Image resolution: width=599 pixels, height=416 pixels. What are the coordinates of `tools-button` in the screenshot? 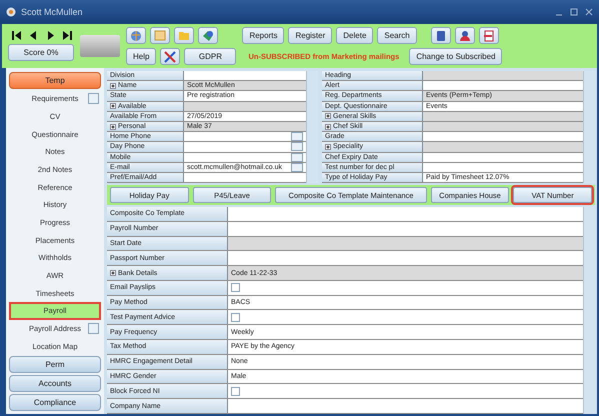 It's located at (170, 56).